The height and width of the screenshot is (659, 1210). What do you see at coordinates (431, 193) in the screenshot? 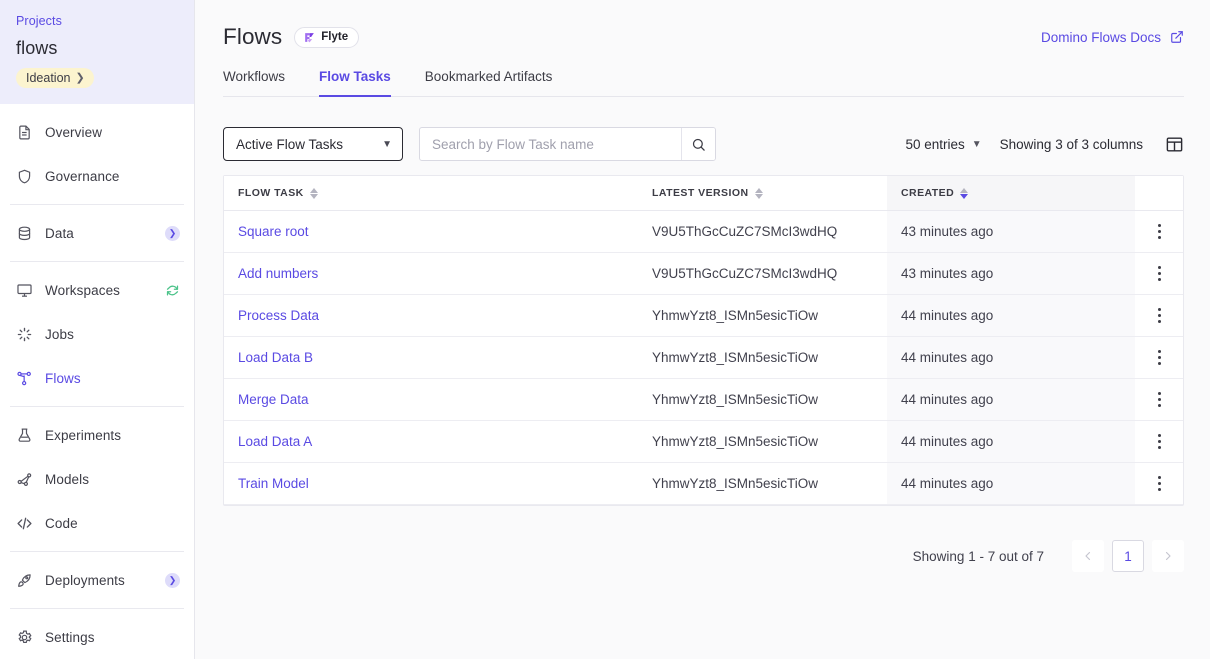
I see `column-header-flow-task: FLOW TASK` at bounding box center [431, 193].